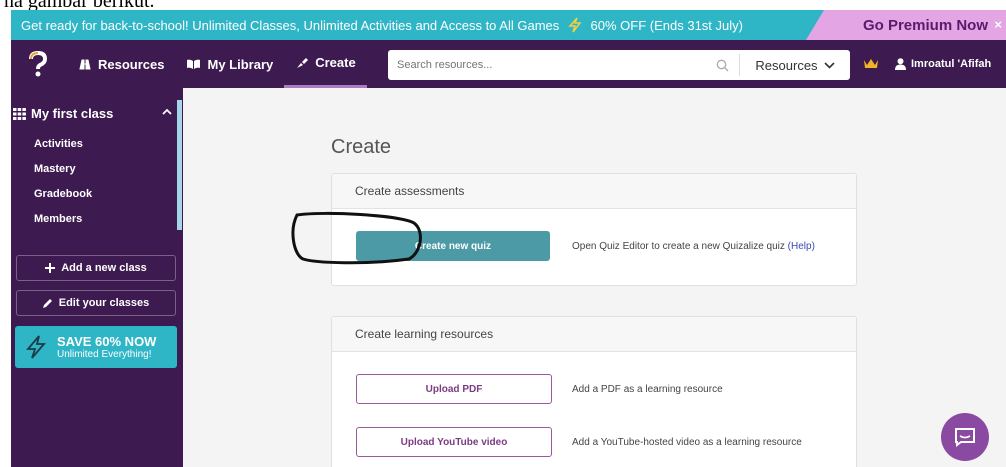 The width and height of the screenshot is (1006, 467). What do you see at coordinates (179, 165) in the screenshot?
I see `sidebar-scrollbar` at bounding box center [179, 165].